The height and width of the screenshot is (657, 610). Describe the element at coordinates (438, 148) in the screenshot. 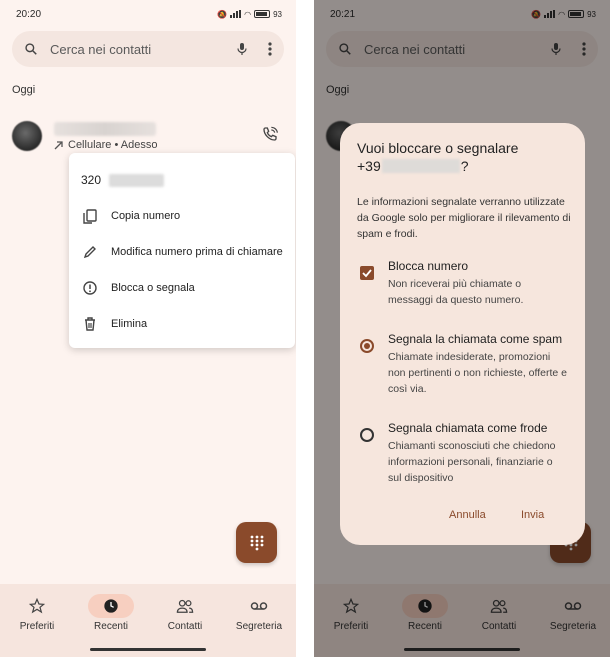

I see `dialog-title-line1: Vuoi bloccare o segnalare` at that location.